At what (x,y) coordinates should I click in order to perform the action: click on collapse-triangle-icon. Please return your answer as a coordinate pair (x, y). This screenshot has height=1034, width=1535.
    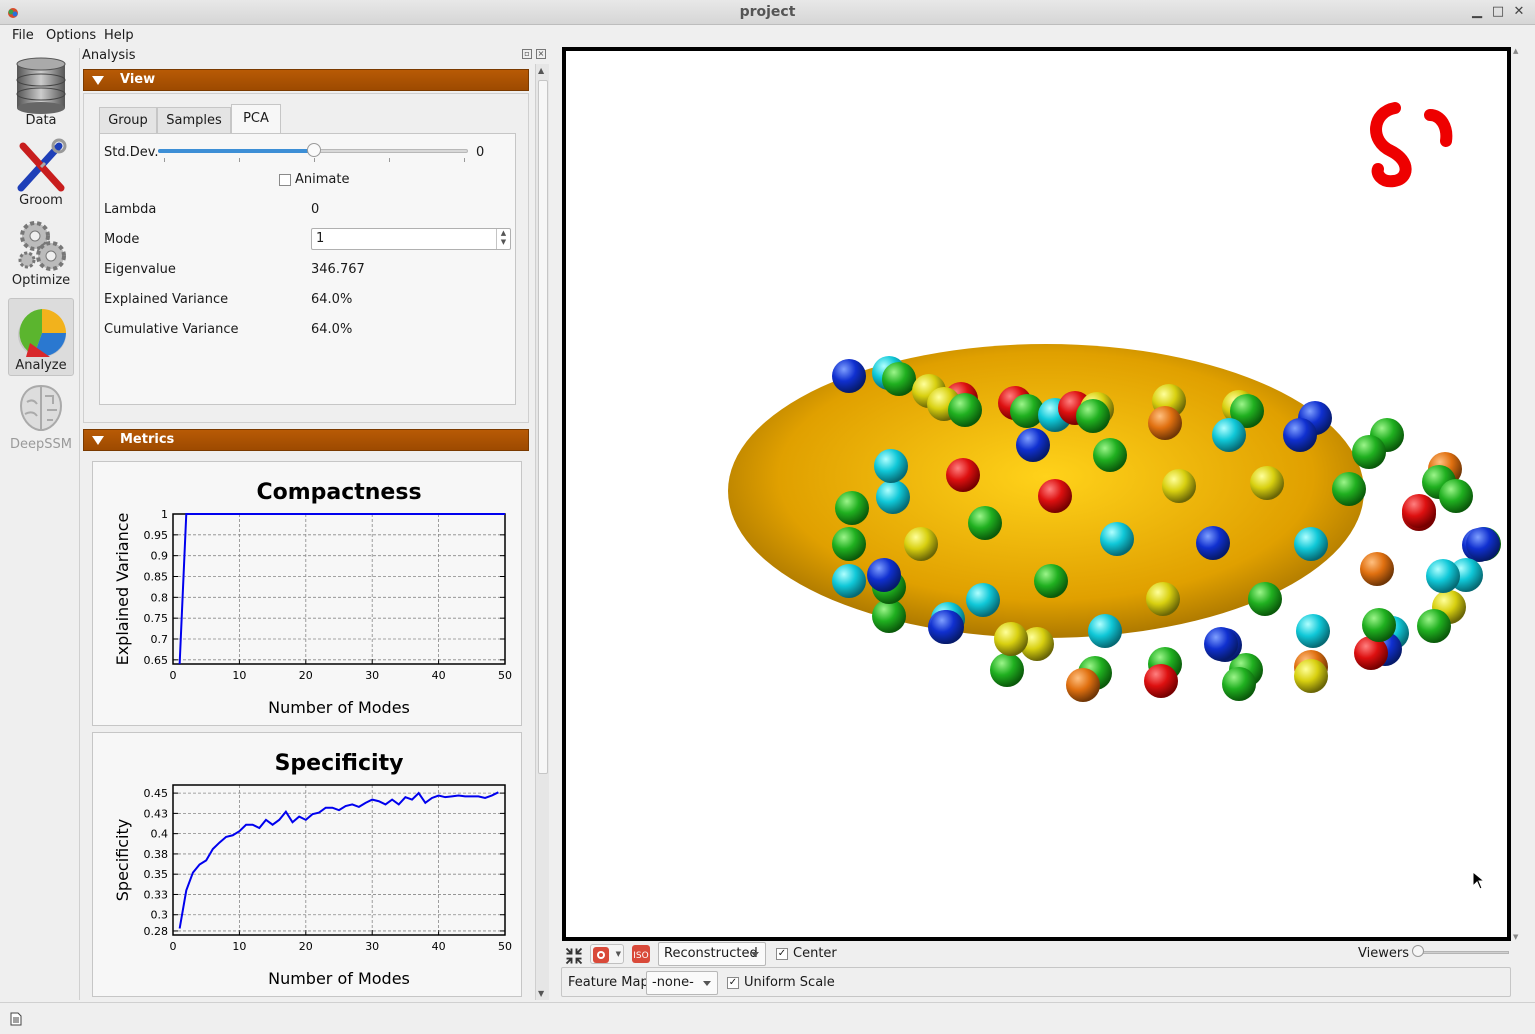
    Looking at the image, I should click on (98, 80).